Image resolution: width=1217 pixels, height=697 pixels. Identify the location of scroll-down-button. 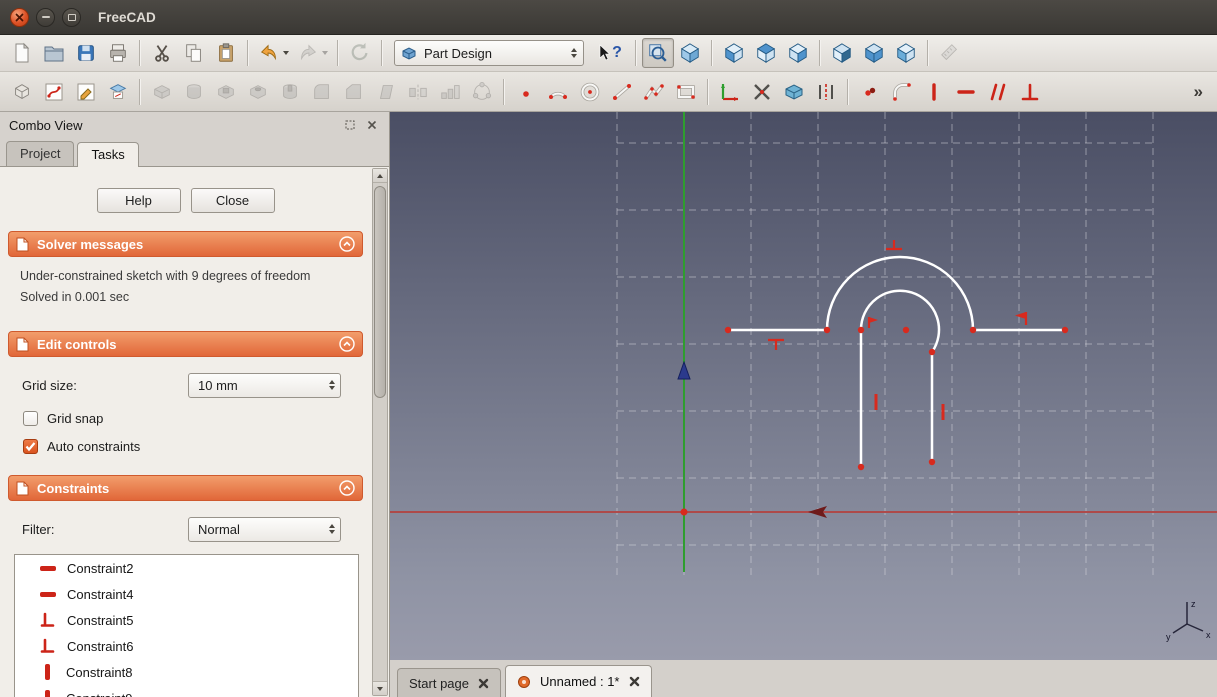
(380, 688).